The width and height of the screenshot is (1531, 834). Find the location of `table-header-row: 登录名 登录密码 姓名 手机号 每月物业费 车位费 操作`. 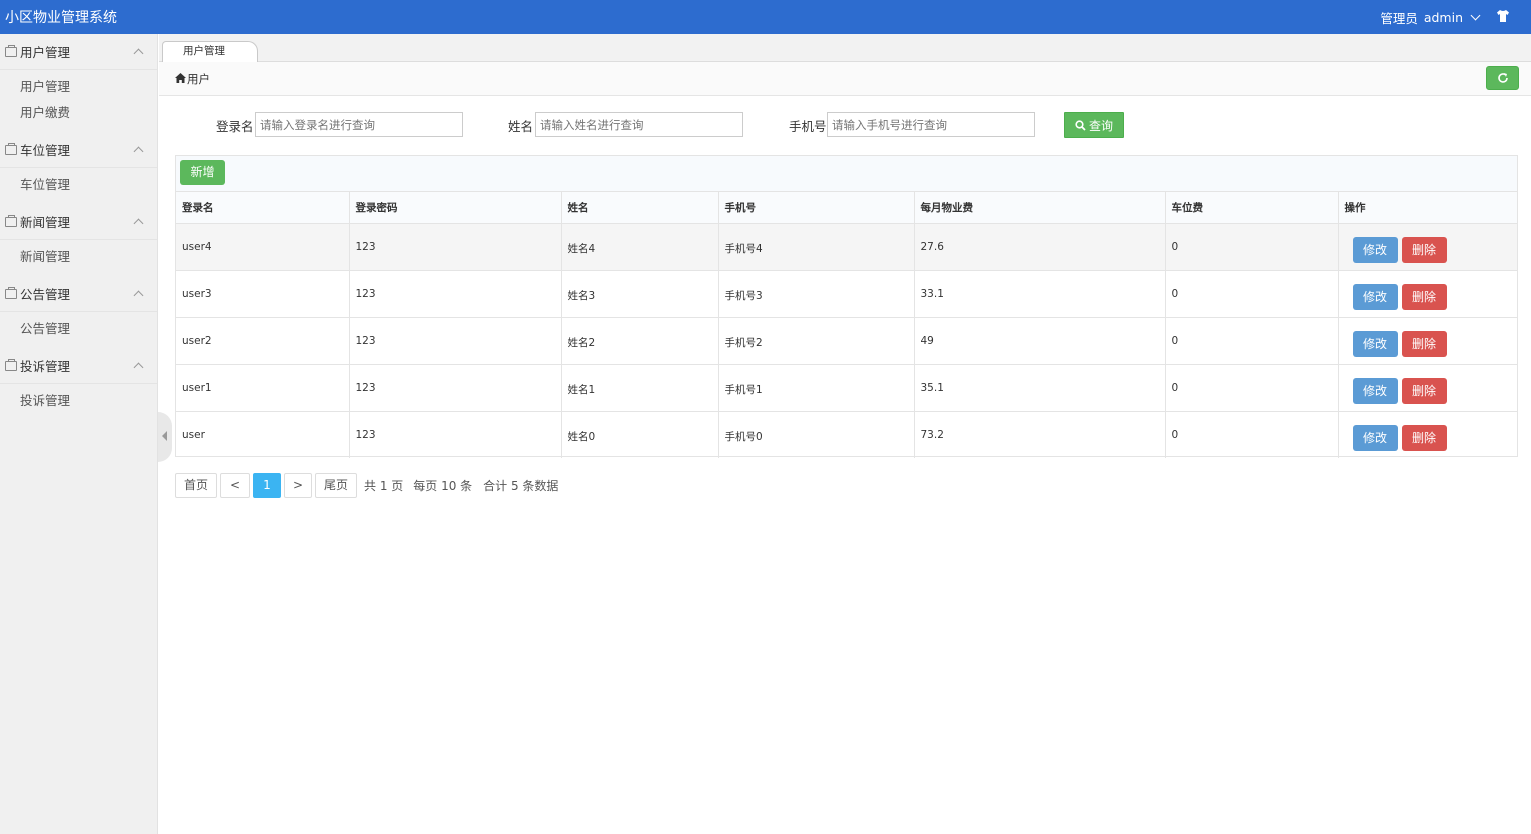

table-header-row: 登录名 登录密码 姓名 手机号 每月物业费 车位费 操作 is located at coordinates (846, 208).